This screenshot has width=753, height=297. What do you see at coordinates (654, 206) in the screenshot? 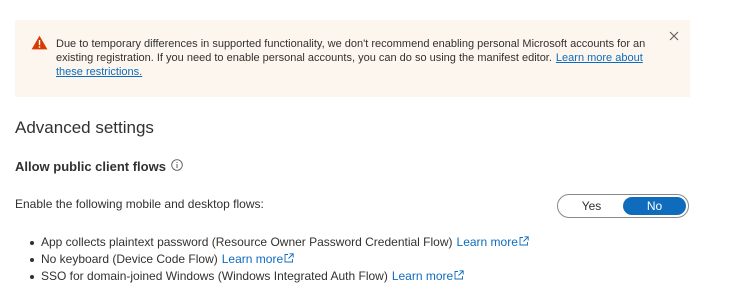
I see `toggle-option-no: No` at bounding box center [654, 206].